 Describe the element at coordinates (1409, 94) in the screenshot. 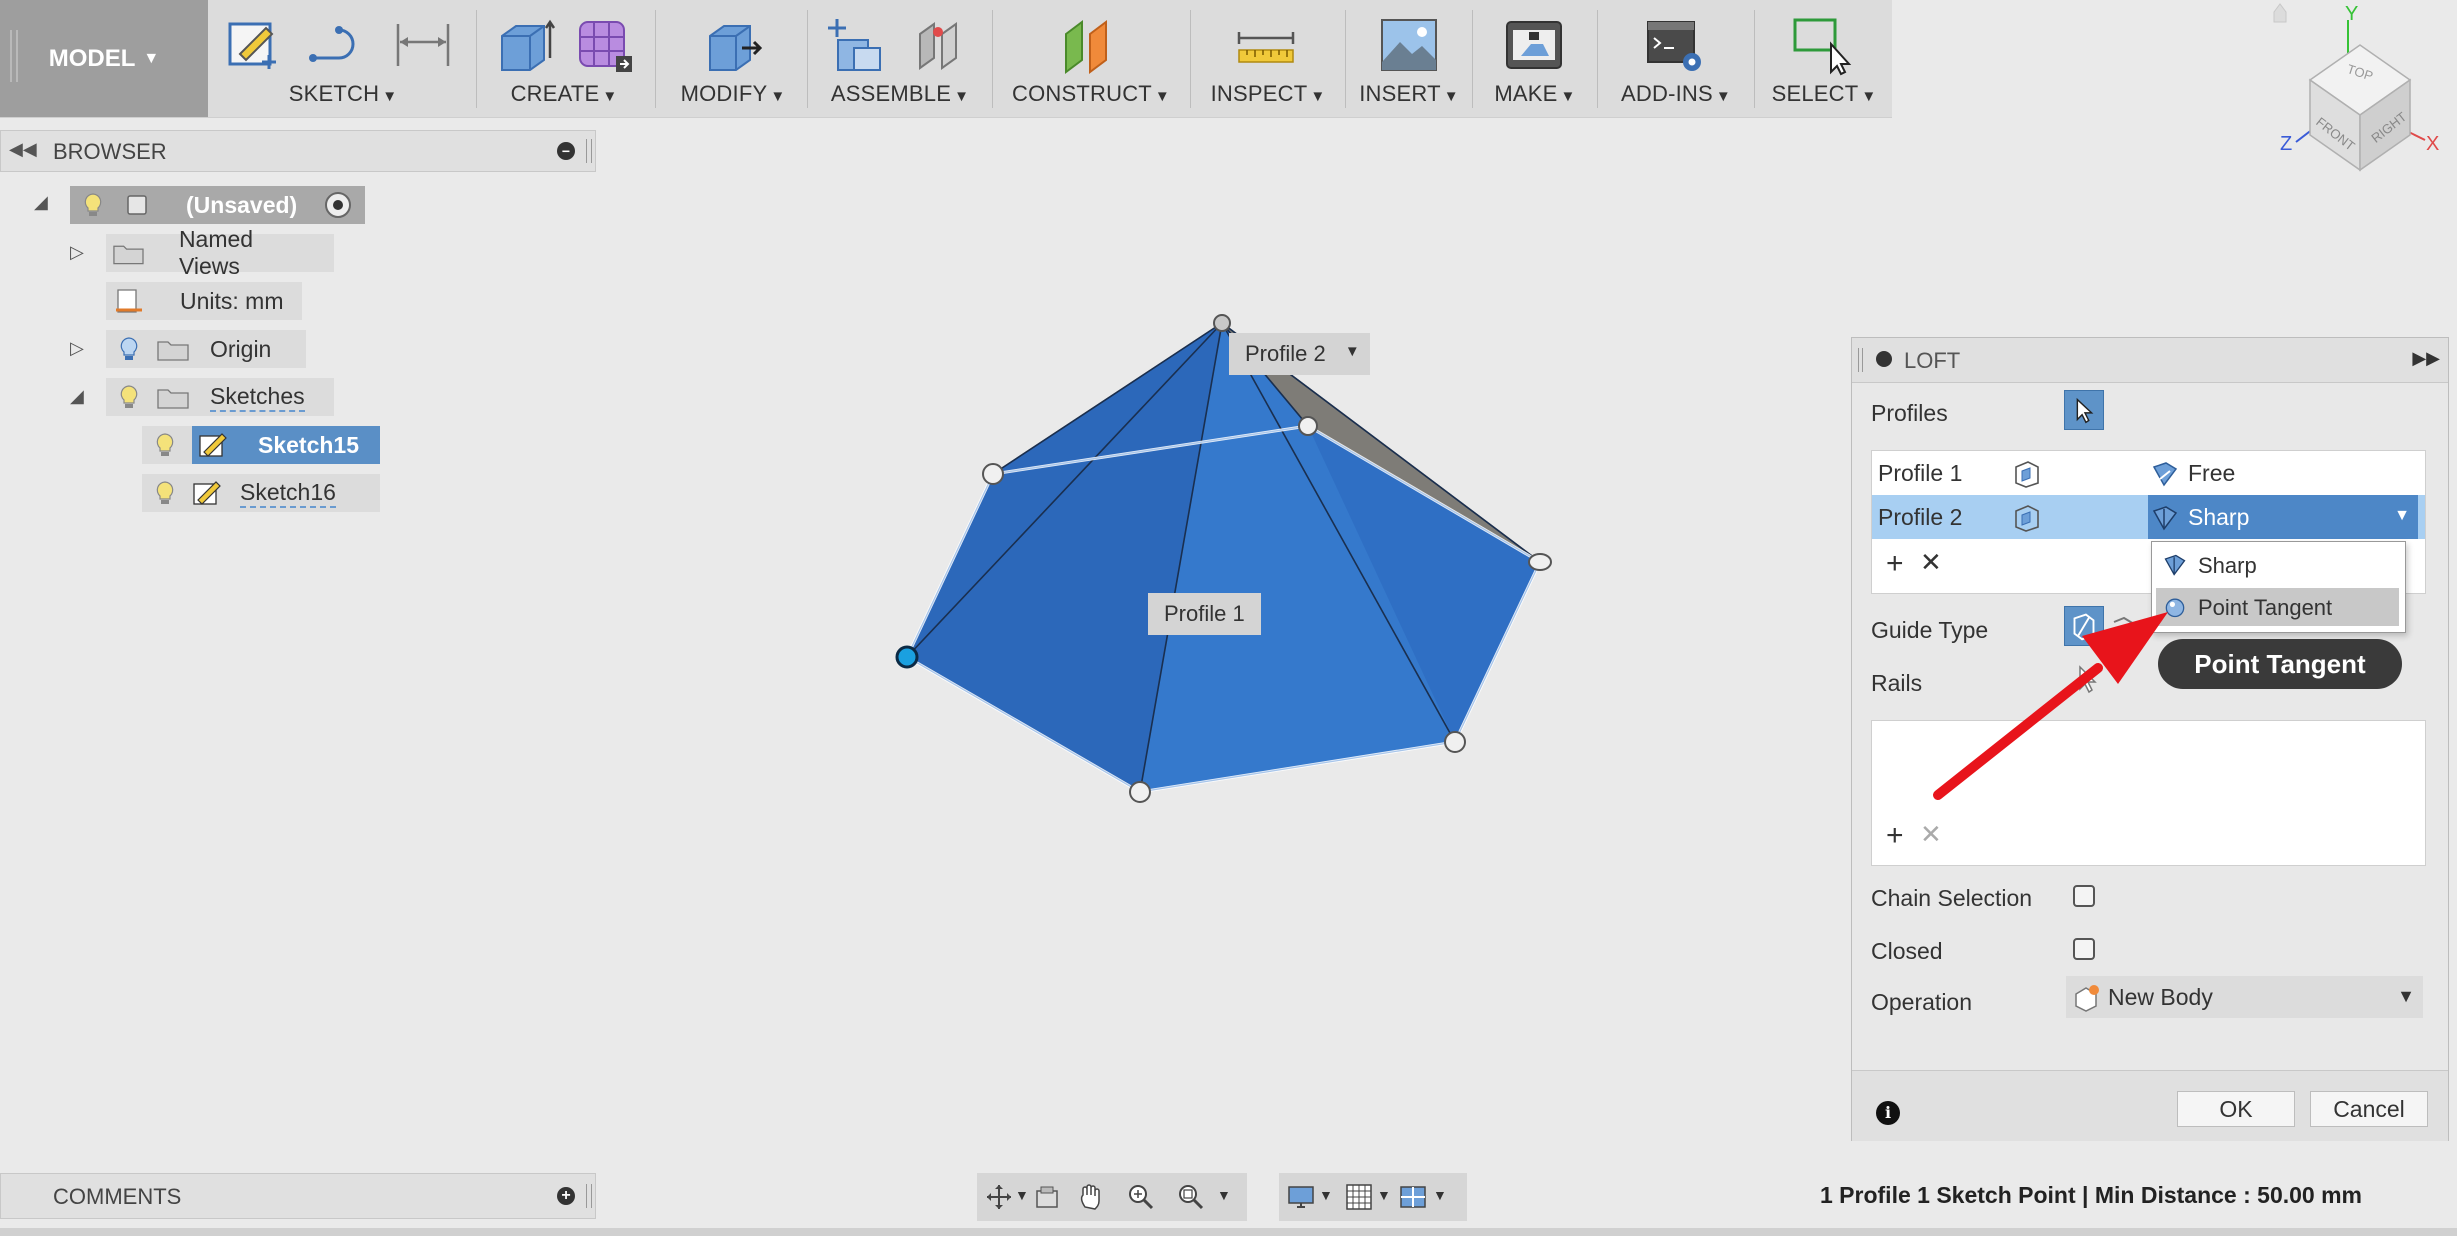

I see `insert-menu: INSERT ▼` at that location.